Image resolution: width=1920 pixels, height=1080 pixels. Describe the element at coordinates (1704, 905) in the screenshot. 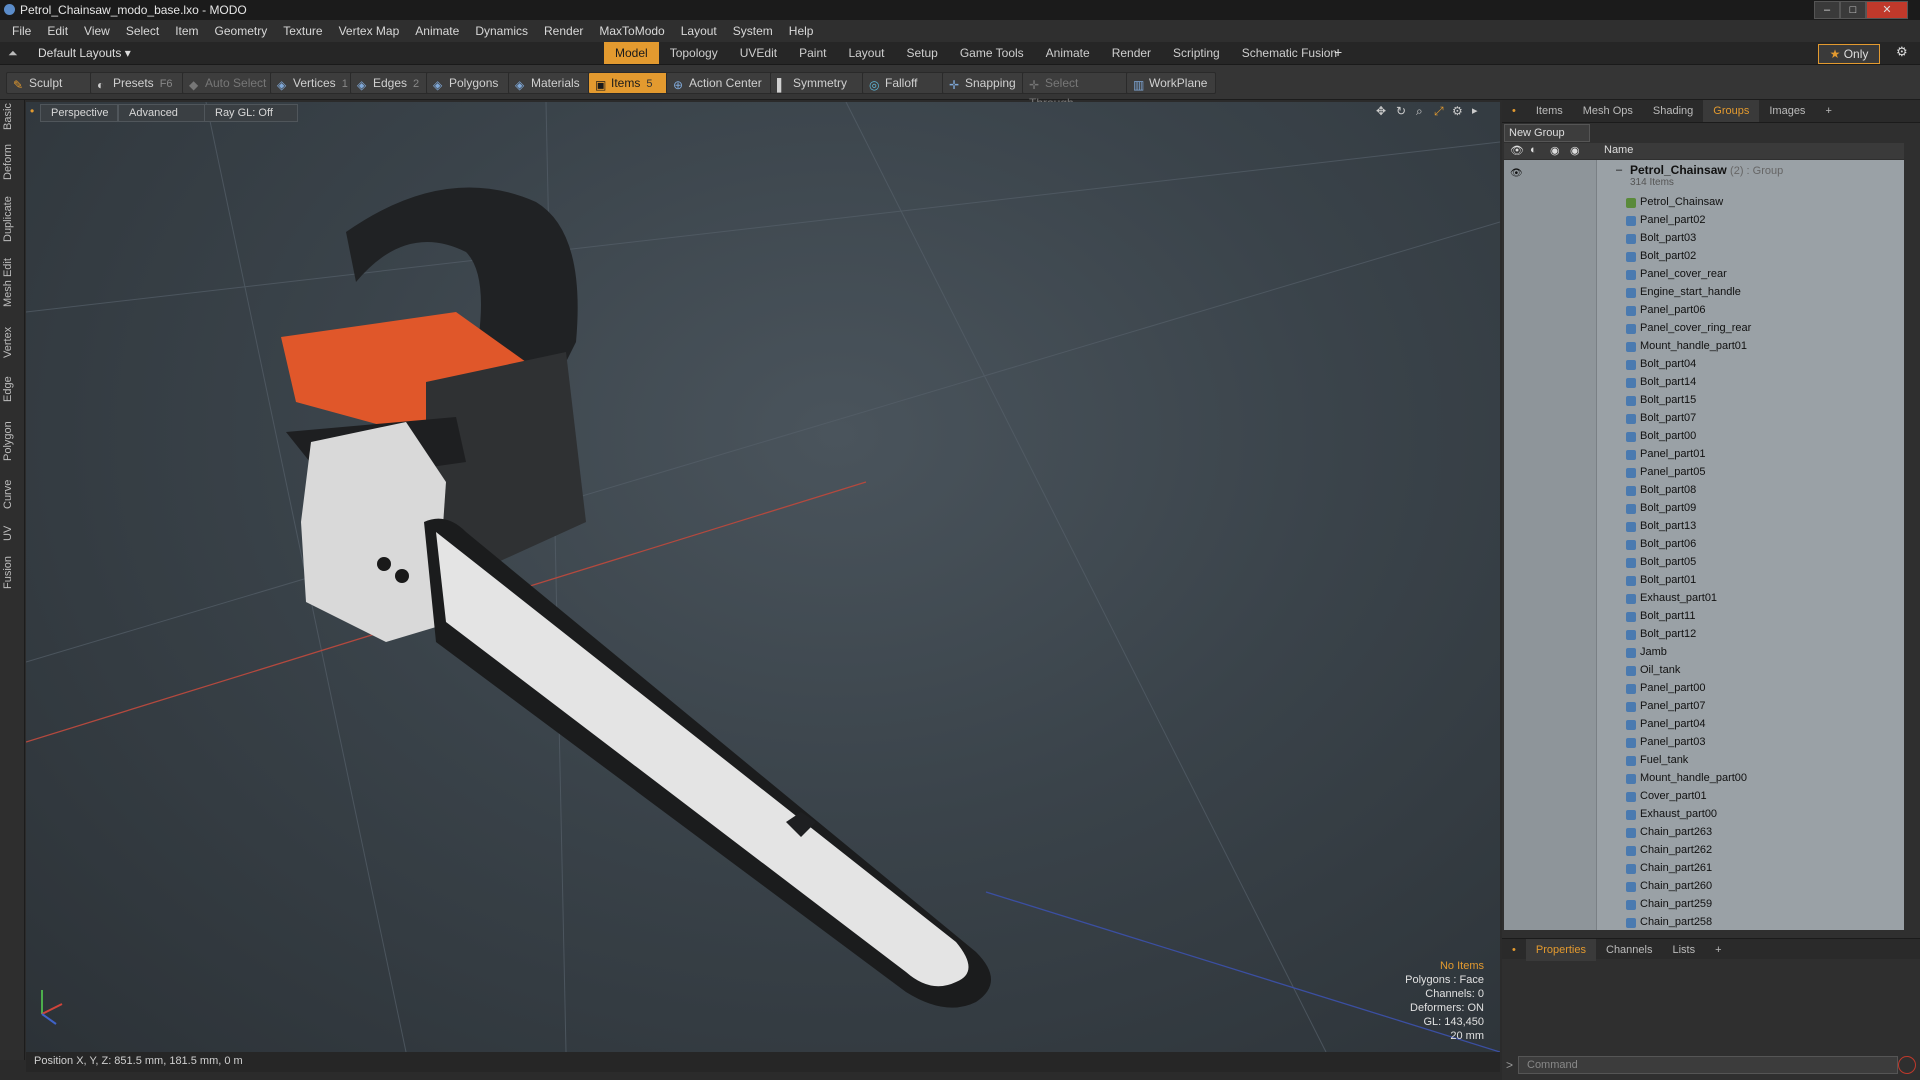

I see `list-item: Chain_part259` at that location.